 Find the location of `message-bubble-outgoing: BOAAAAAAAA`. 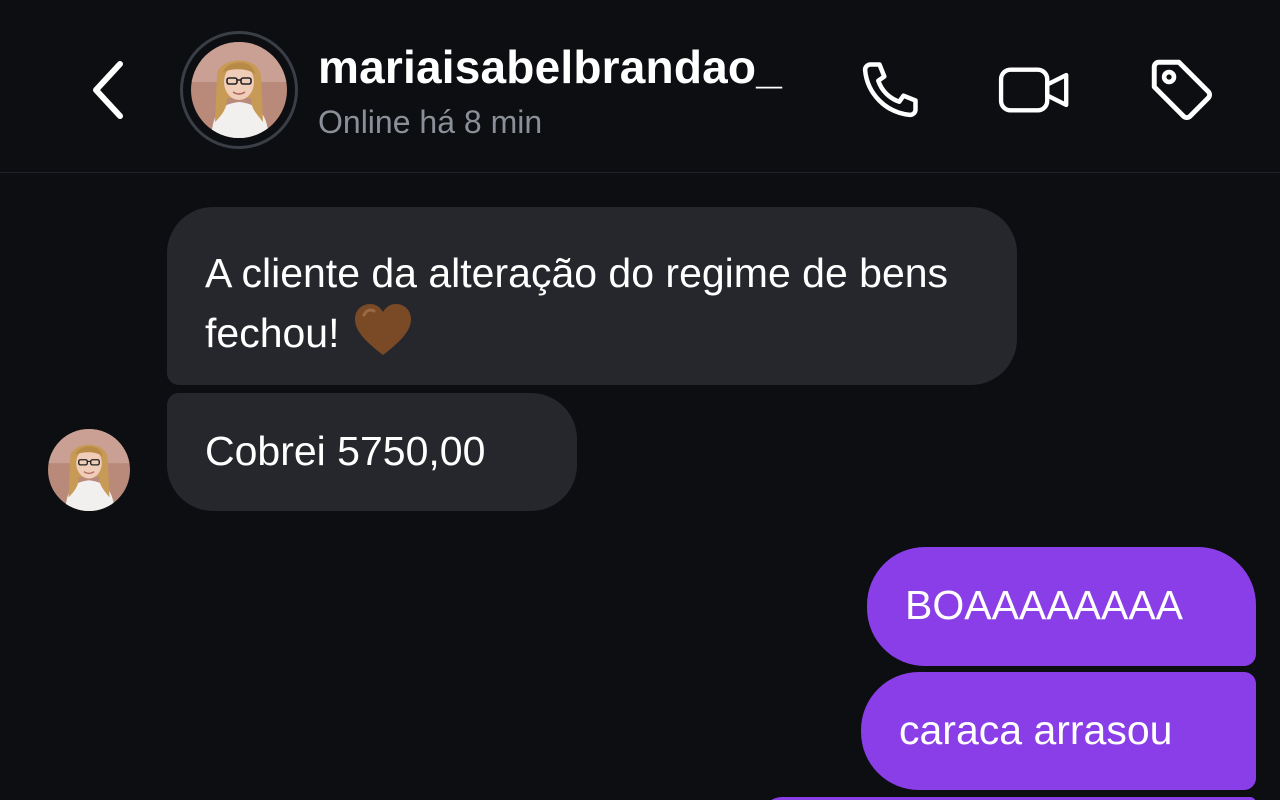

message-bubble-outgoing: BOAAAAAAAA is located at coordinates (1061, 606).